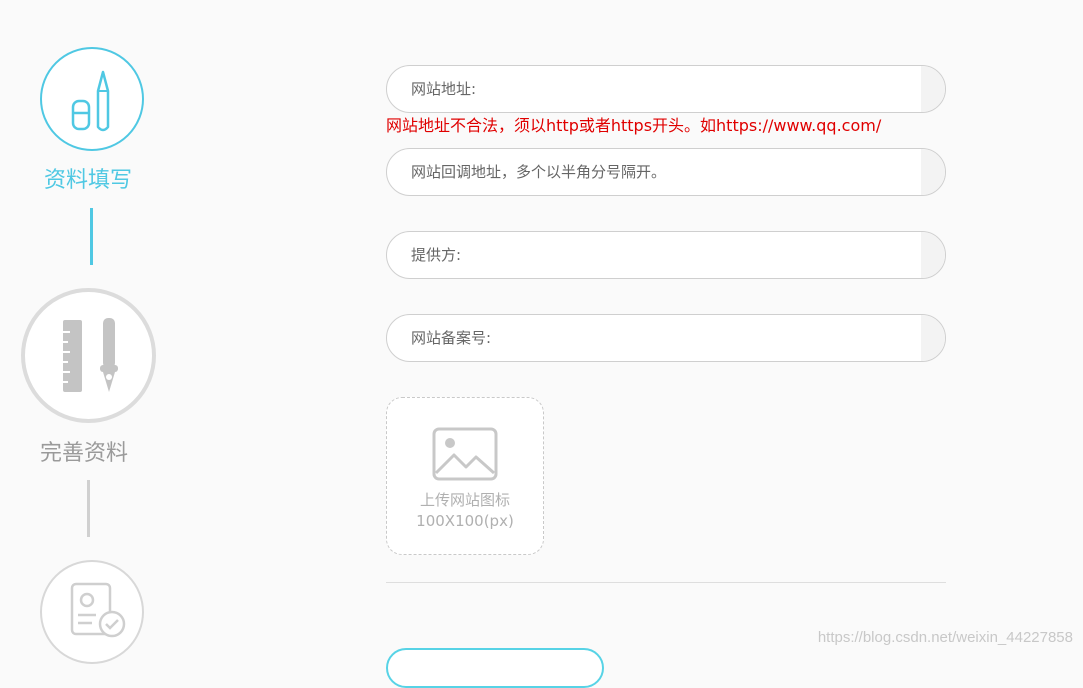 This screenshot has height=688, width=1083. Describe the element at coordinates (651, 255) in the screenshot. I see `provider-input` at that location.